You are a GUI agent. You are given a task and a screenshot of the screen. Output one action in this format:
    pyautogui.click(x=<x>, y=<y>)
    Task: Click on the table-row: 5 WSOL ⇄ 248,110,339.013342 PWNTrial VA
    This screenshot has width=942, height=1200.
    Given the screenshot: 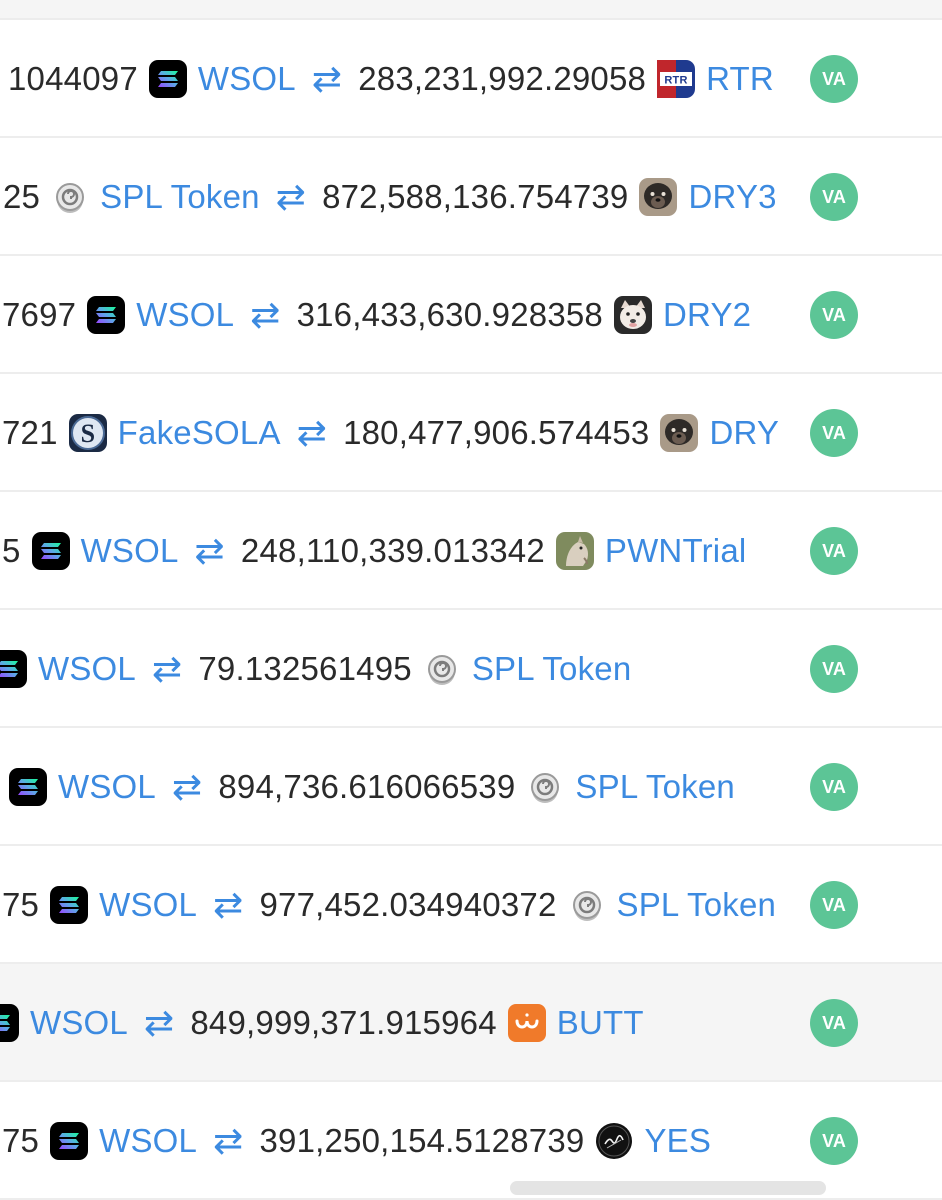 What is the action you would take?
    pyautogui.click(x=471, y=551)
    